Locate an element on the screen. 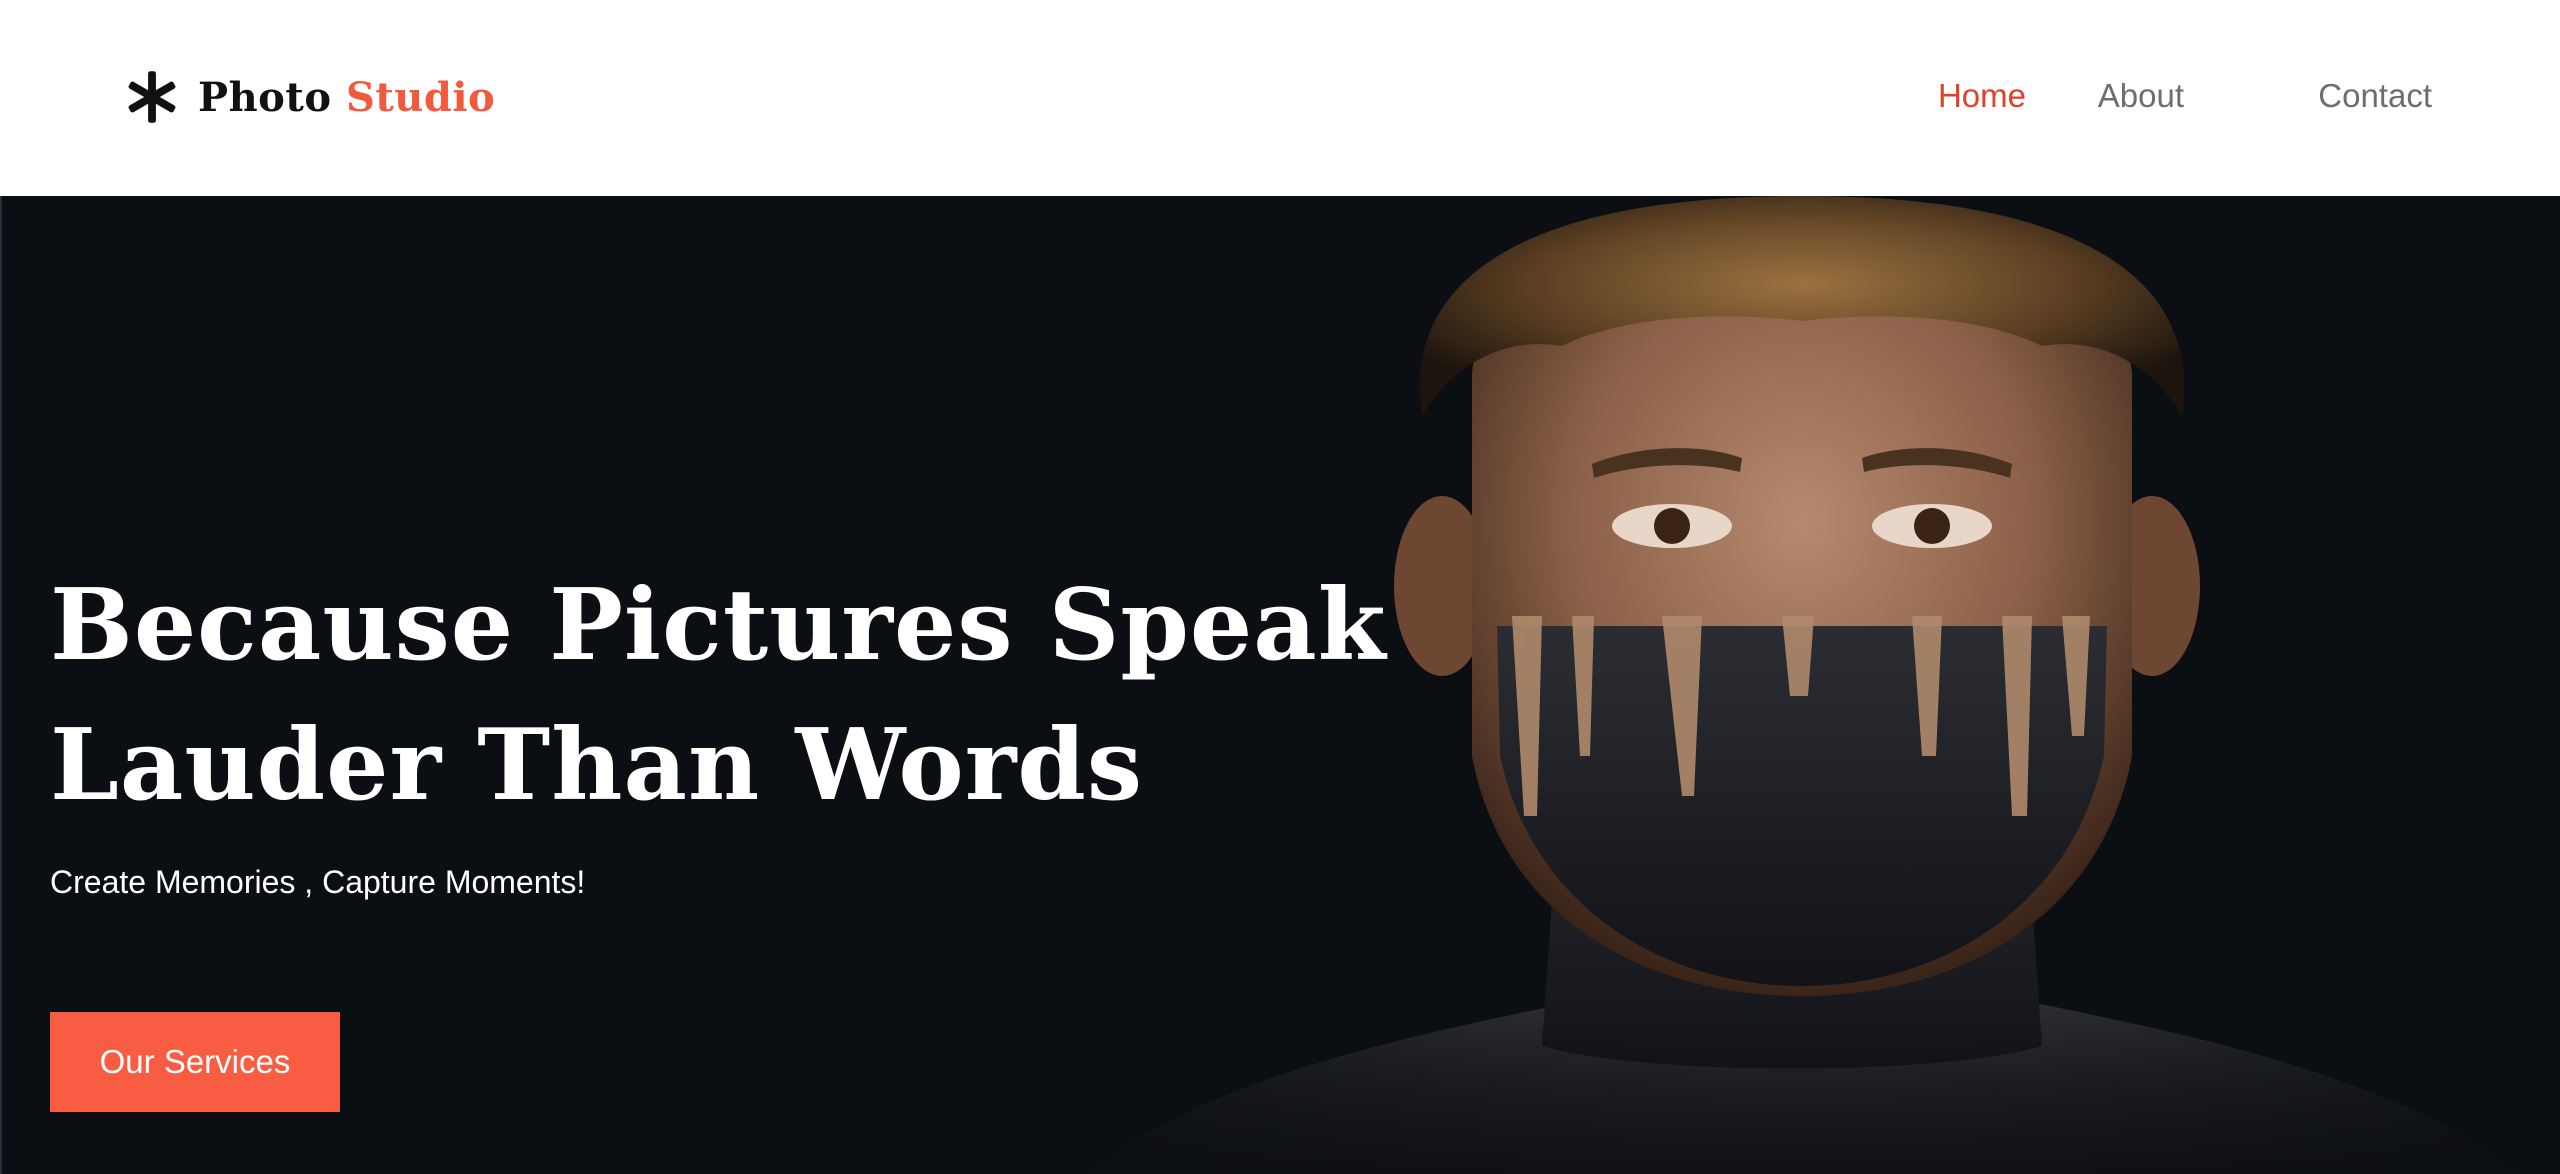 This screenshot has width=2560, height=1174. hero-title-line1: Because Pictures Speak is located at coordinates (718, 625).